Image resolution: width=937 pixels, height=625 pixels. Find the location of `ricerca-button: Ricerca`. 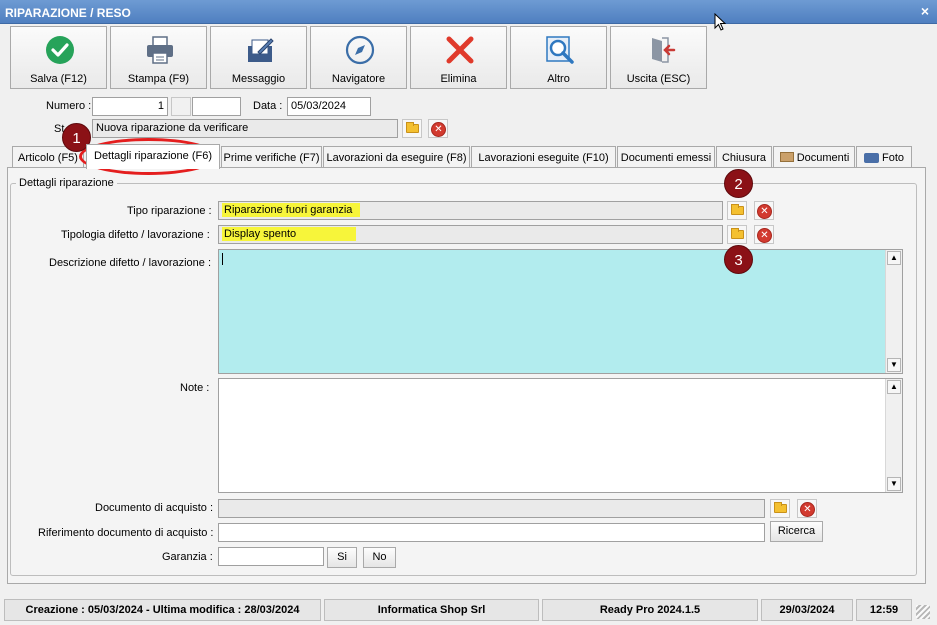

ricerca-button: Ricerca is located at coordinates (796, 531).